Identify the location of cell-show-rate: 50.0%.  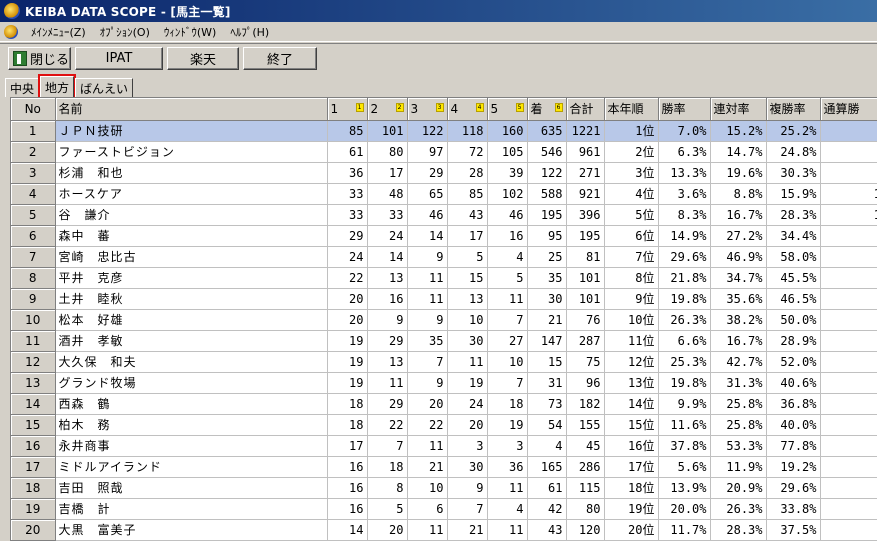
(793, 320).